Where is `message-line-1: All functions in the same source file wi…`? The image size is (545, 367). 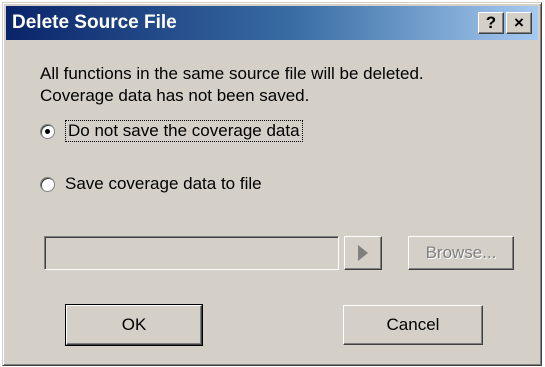 message-line-1: All functions in the same source file wi… is located at coordinates (232, 73).